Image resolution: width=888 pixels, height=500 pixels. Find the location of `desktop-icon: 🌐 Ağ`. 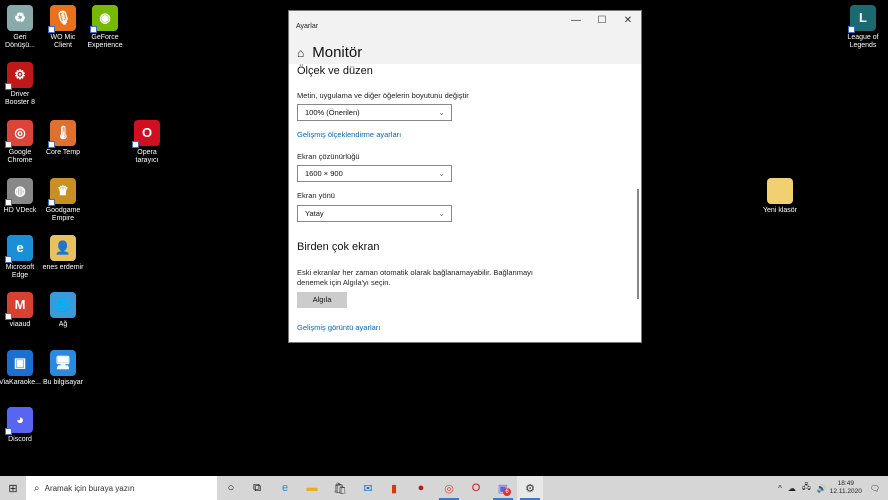

desktop-icon: 🌐 Ağ is located at coordinates (63, 310).